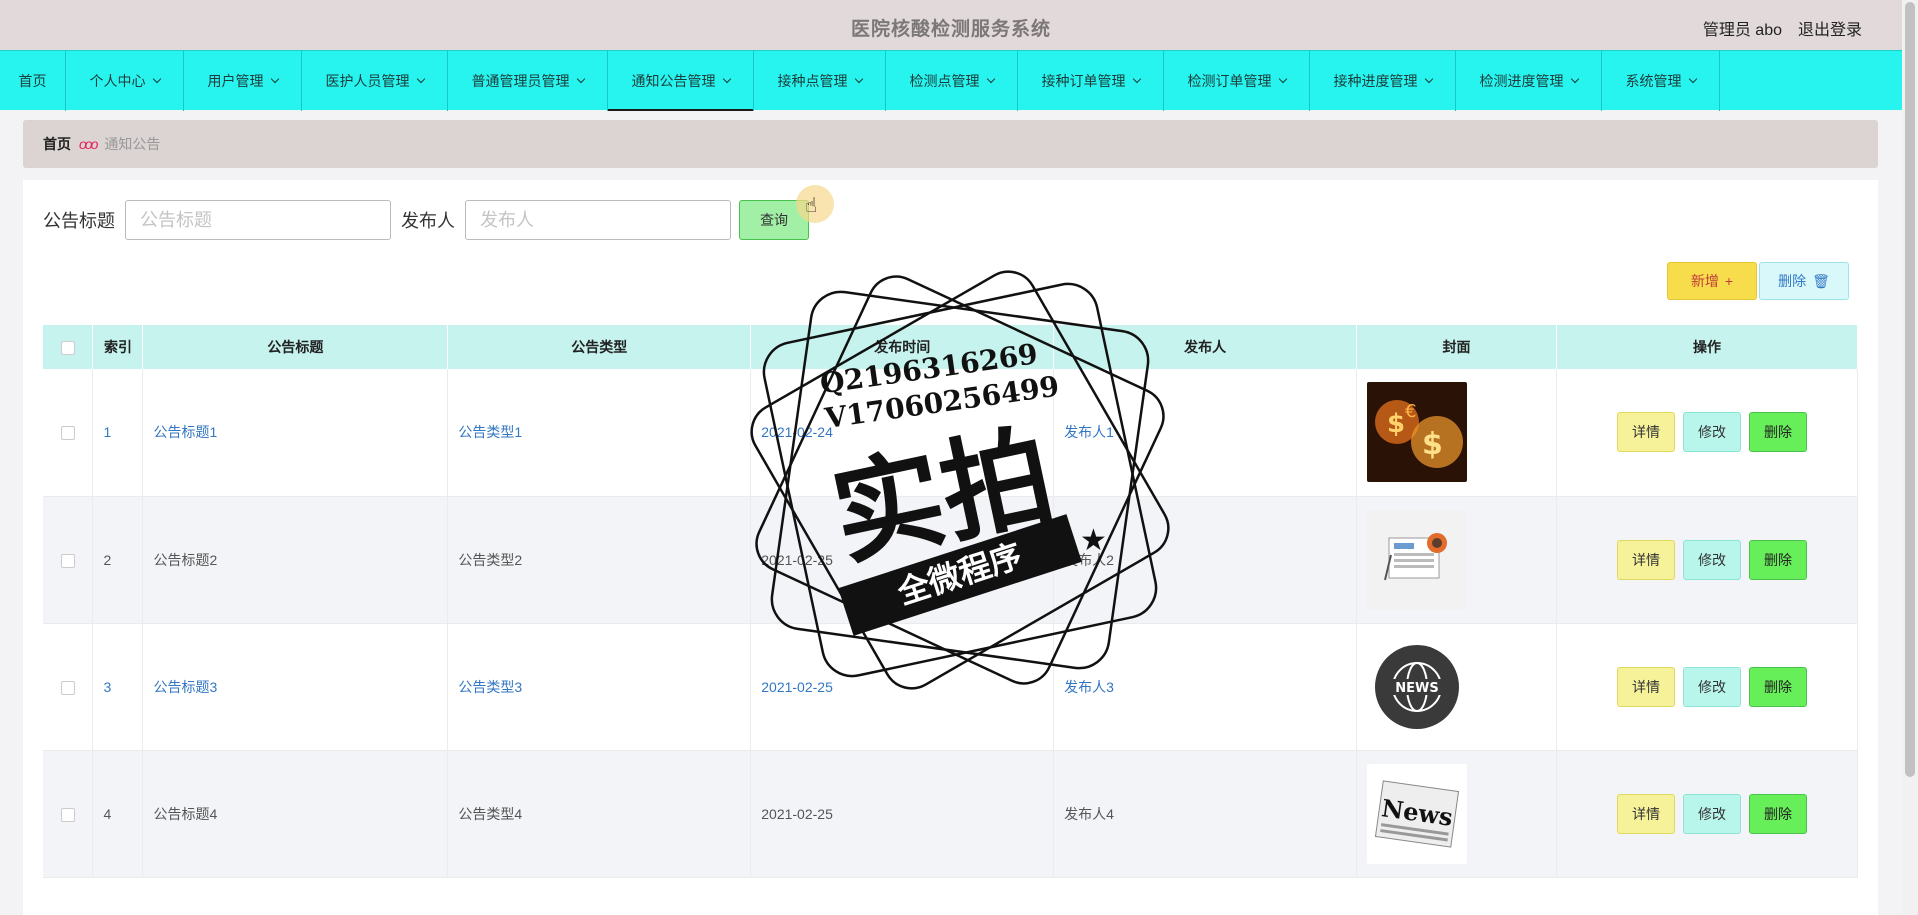 The width and height of the screenshot is (1918, 915). Describe the element at coordinates (1205, 347) in the screenshot. I see `column-header: 发布人` at that location.